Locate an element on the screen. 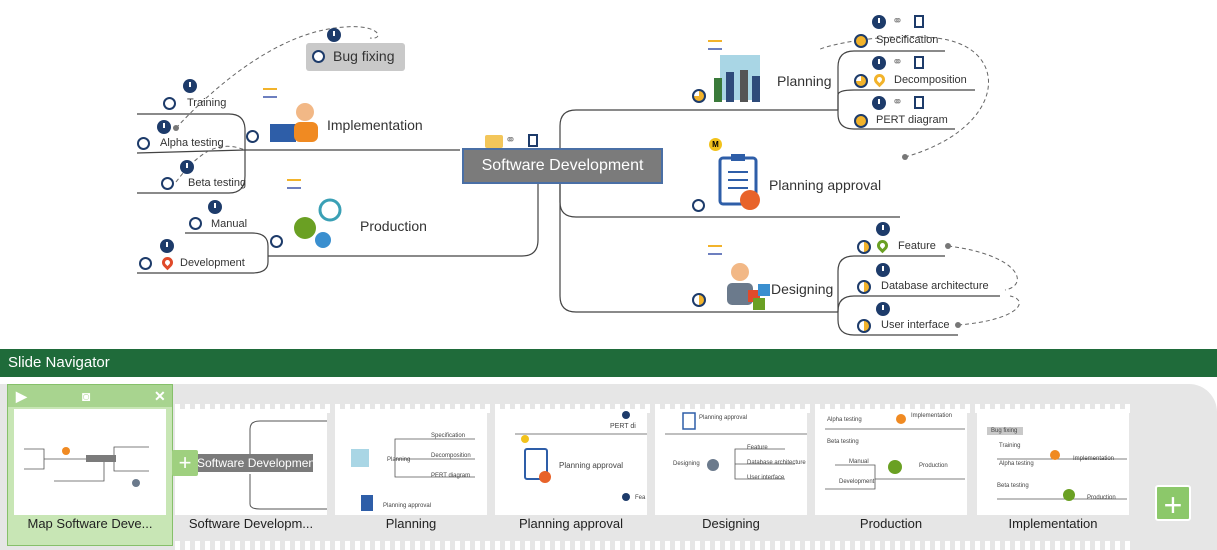 Image resolution: width=1217 pixels, height=550 pixels. slide-navigator-header: Slide Navigator is located at coordinates (608, 363).